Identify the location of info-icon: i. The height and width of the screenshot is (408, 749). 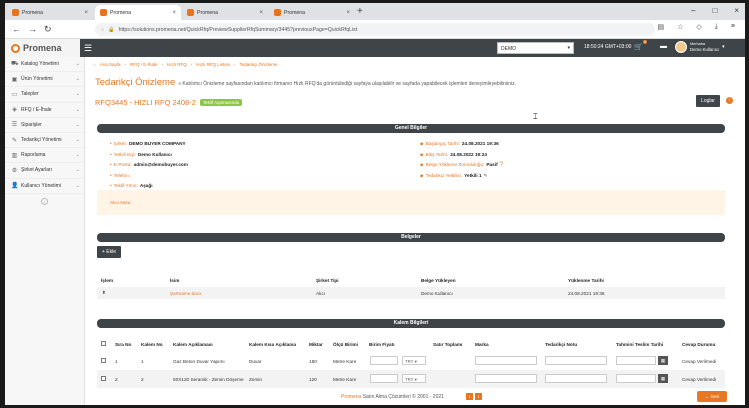
(729, 100).